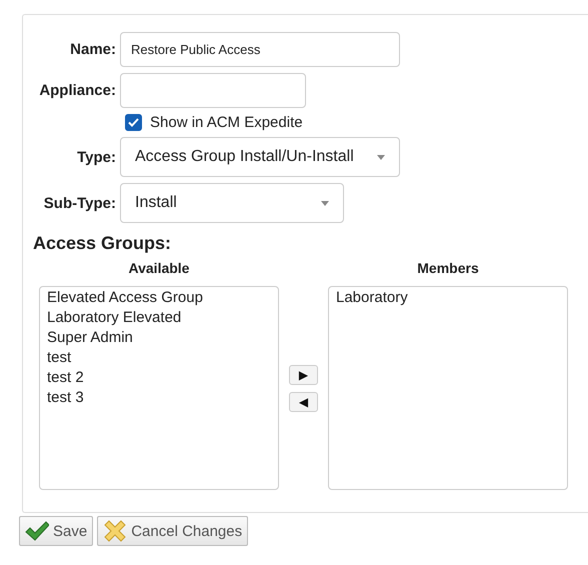 This screenshot has width=588, height=565. What do you see at coordinates (159, 378) in the screenshot?
I see `list-item: test 2` at bounding box center [159, 378].